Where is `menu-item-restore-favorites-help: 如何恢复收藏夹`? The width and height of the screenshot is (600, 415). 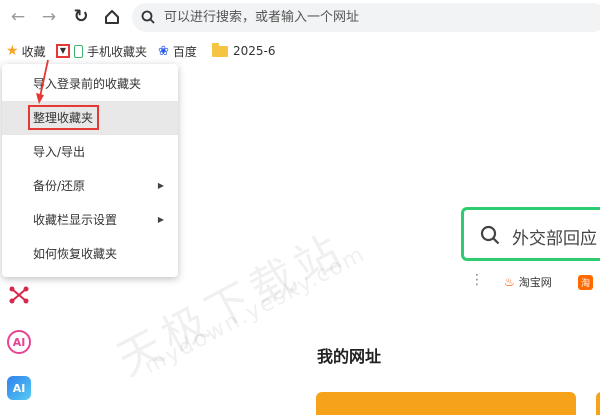 menu-item-restore-favorites-help: 如何恢复收藏夹 is located at coordinates (90, 254).